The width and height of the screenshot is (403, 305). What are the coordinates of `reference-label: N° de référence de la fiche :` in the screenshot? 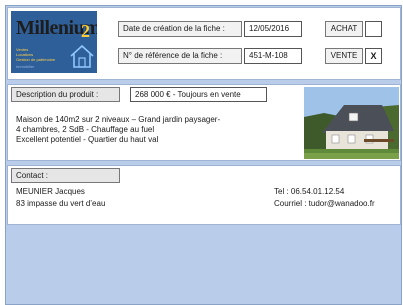 It's located at (180, 56).